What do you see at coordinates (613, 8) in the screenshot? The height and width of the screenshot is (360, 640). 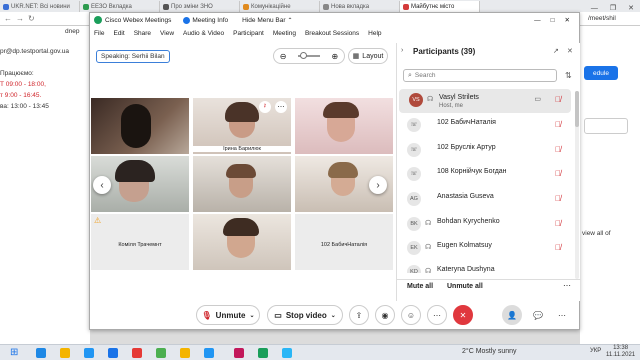 I see `maximize-icon: ❐` at bounding box center [613, 8].